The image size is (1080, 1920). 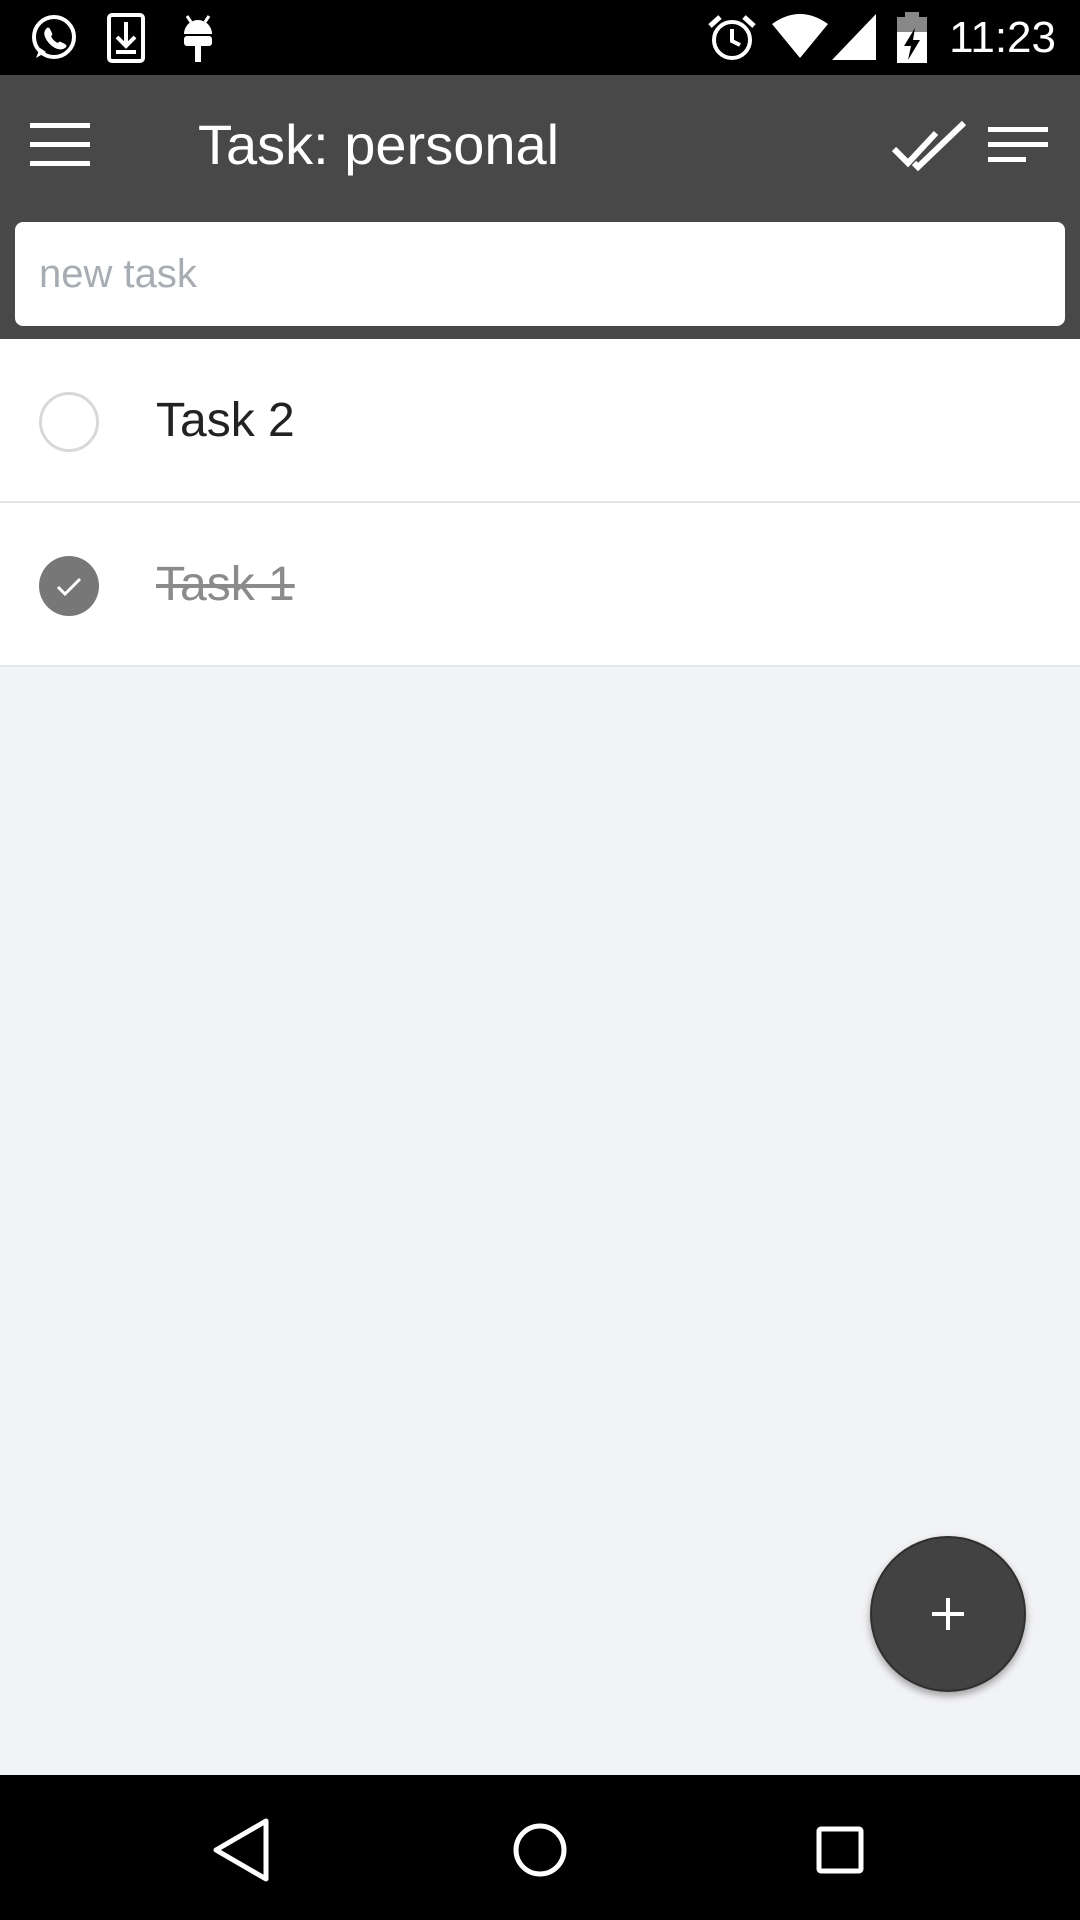 I want to click on task-row: Task 1, so click(x=540, y=585).